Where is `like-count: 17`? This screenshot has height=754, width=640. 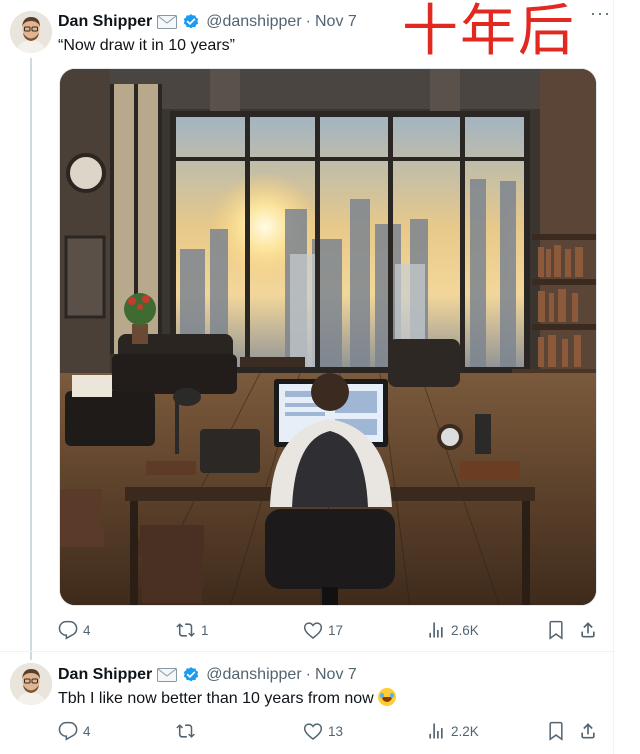 like-count: 17 is located at coordinates (336, 630).